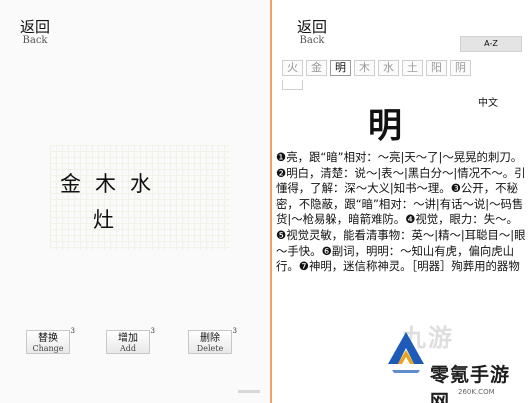  Describe the element at coordinates (70, 183) in the screenshot. I see `element-char-metal: 金` at that location.